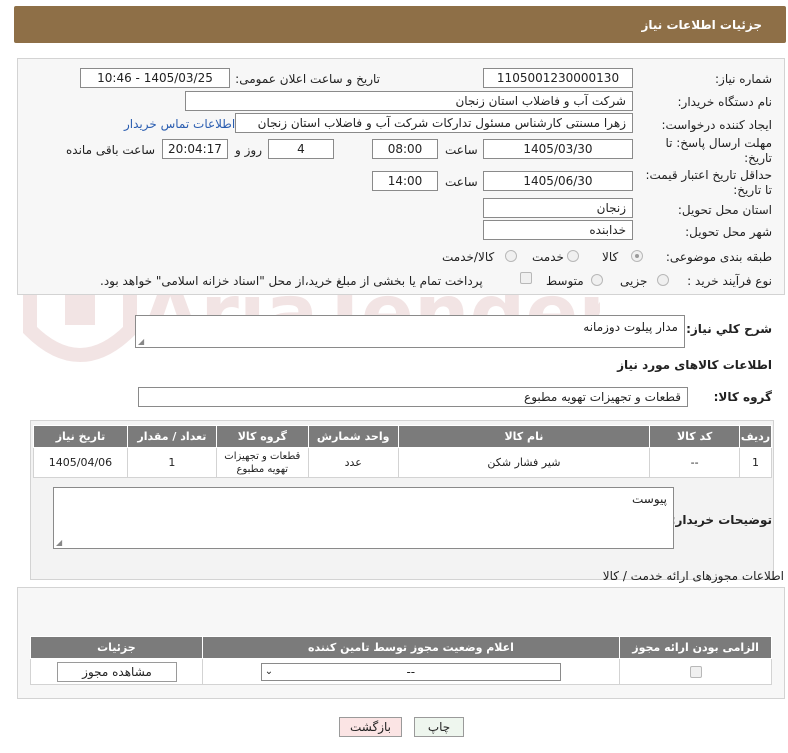 The image size is (788, 753). Describe the element at coordinates (524, 462) in the screenshot. I see `cell-name: شیر فشار شکن` at that location.